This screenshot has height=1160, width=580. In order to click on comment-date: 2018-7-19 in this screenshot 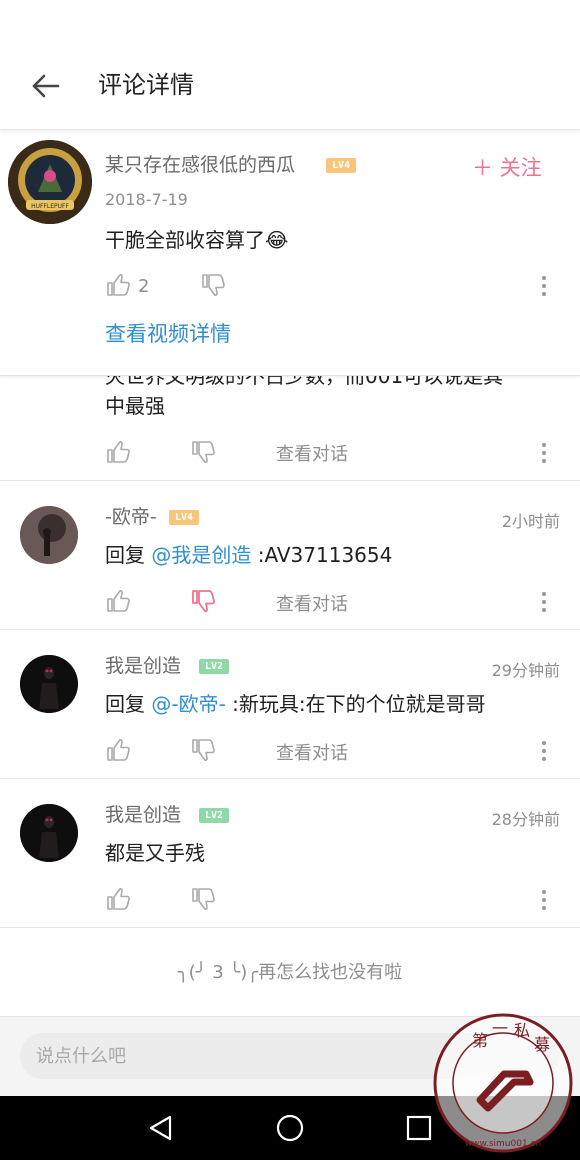, I will do `click(146, 199)`.